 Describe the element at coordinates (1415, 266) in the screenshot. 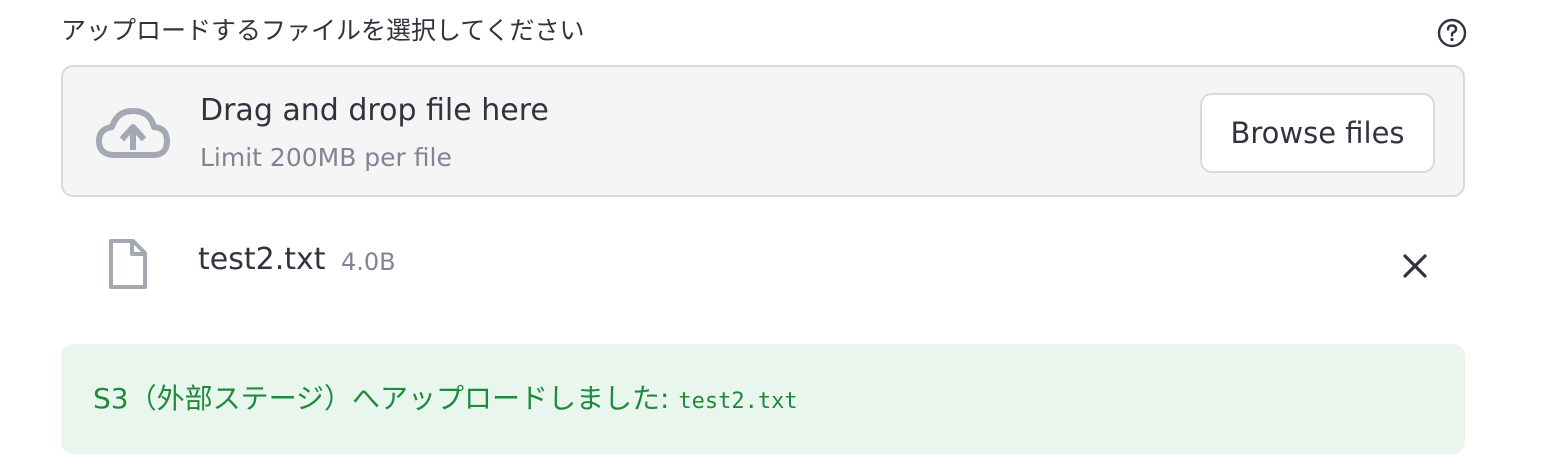

I see `close-icon` at that location.